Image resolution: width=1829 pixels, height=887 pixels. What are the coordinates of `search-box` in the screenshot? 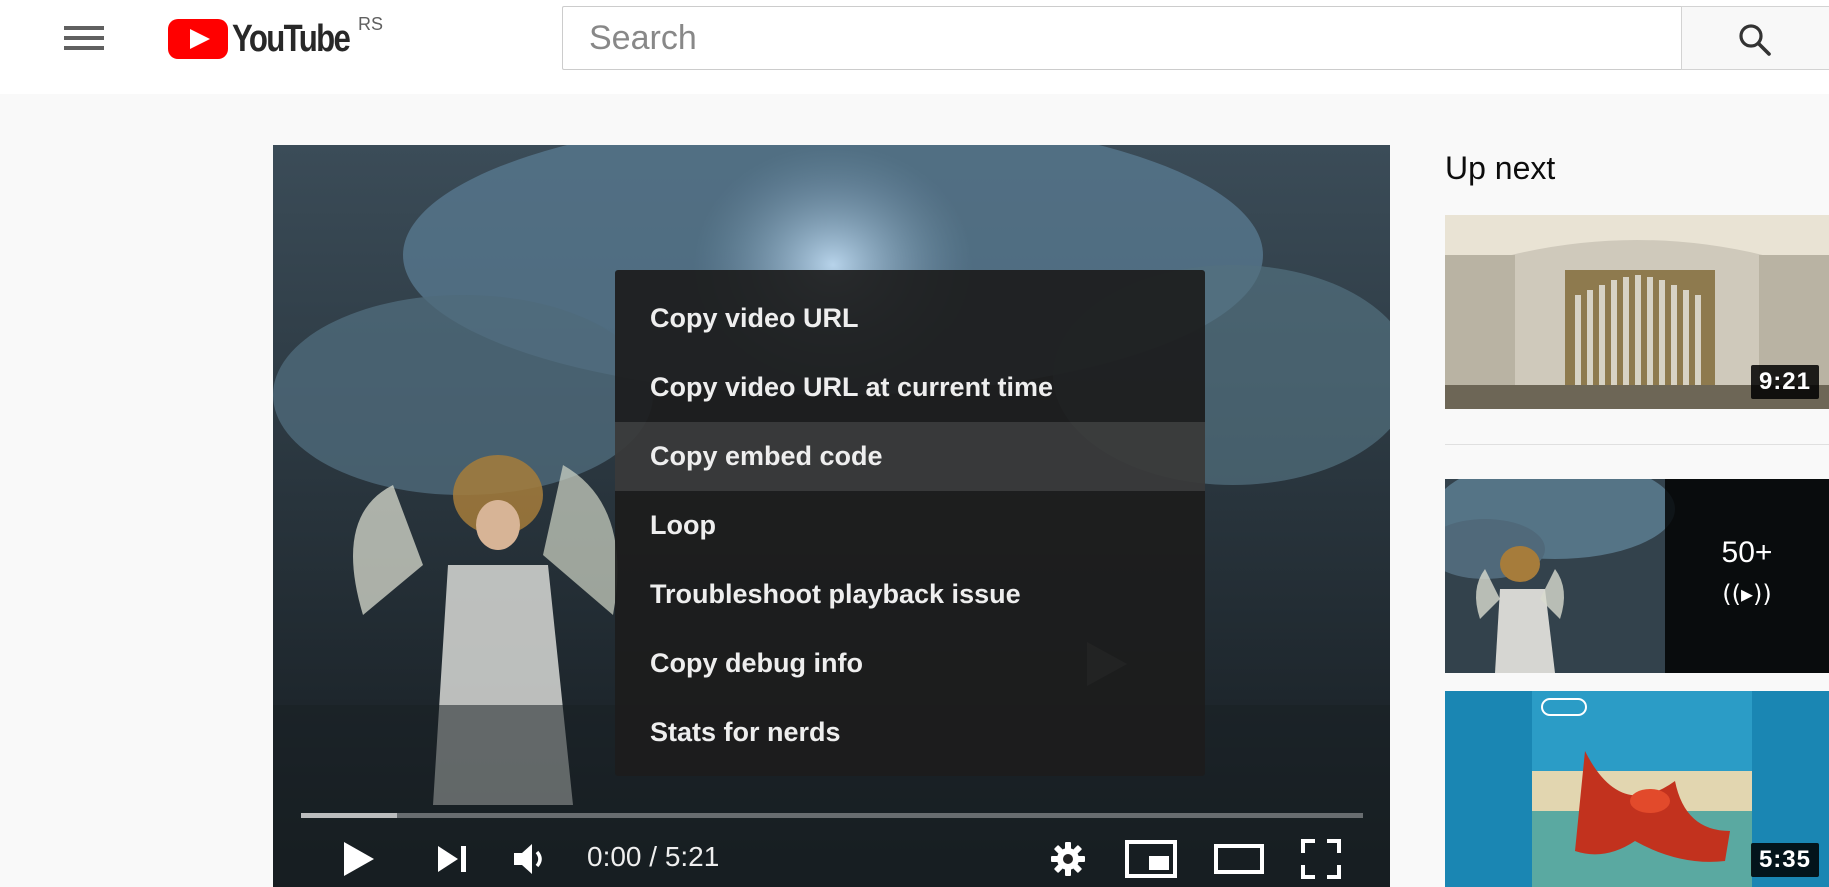 It's located at (1122, 38).